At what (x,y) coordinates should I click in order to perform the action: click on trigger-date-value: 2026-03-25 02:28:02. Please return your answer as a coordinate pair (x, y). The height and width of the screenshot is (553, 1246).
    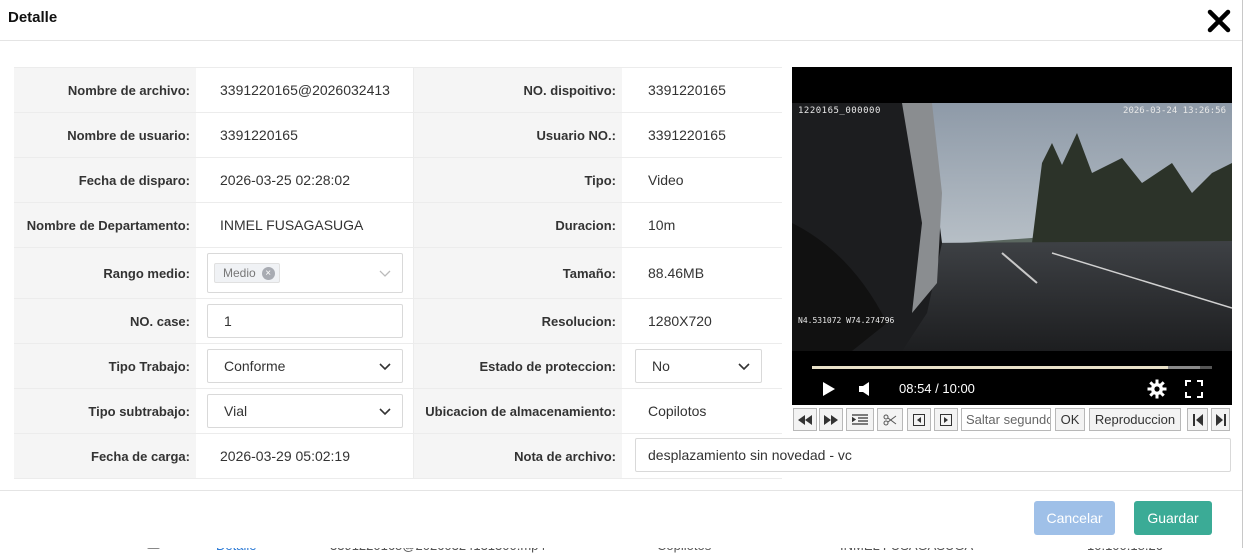
    Looking at the image, I should click on (285, 180).